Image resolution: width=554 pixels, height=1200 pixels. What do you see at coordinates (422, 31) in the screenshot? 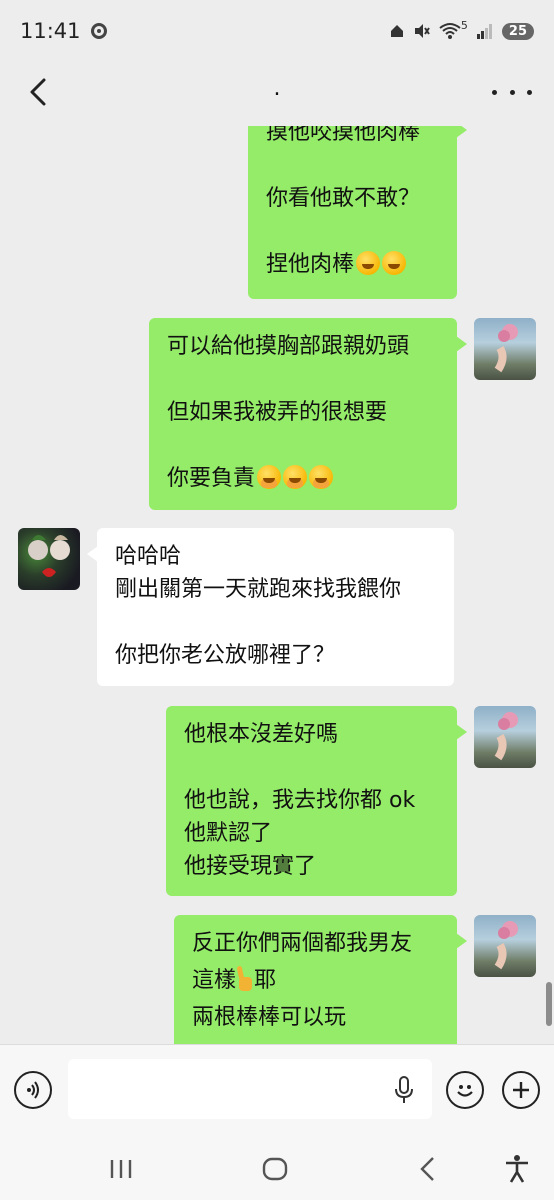
I see `mute-icon` at bounding box center [422, 31].